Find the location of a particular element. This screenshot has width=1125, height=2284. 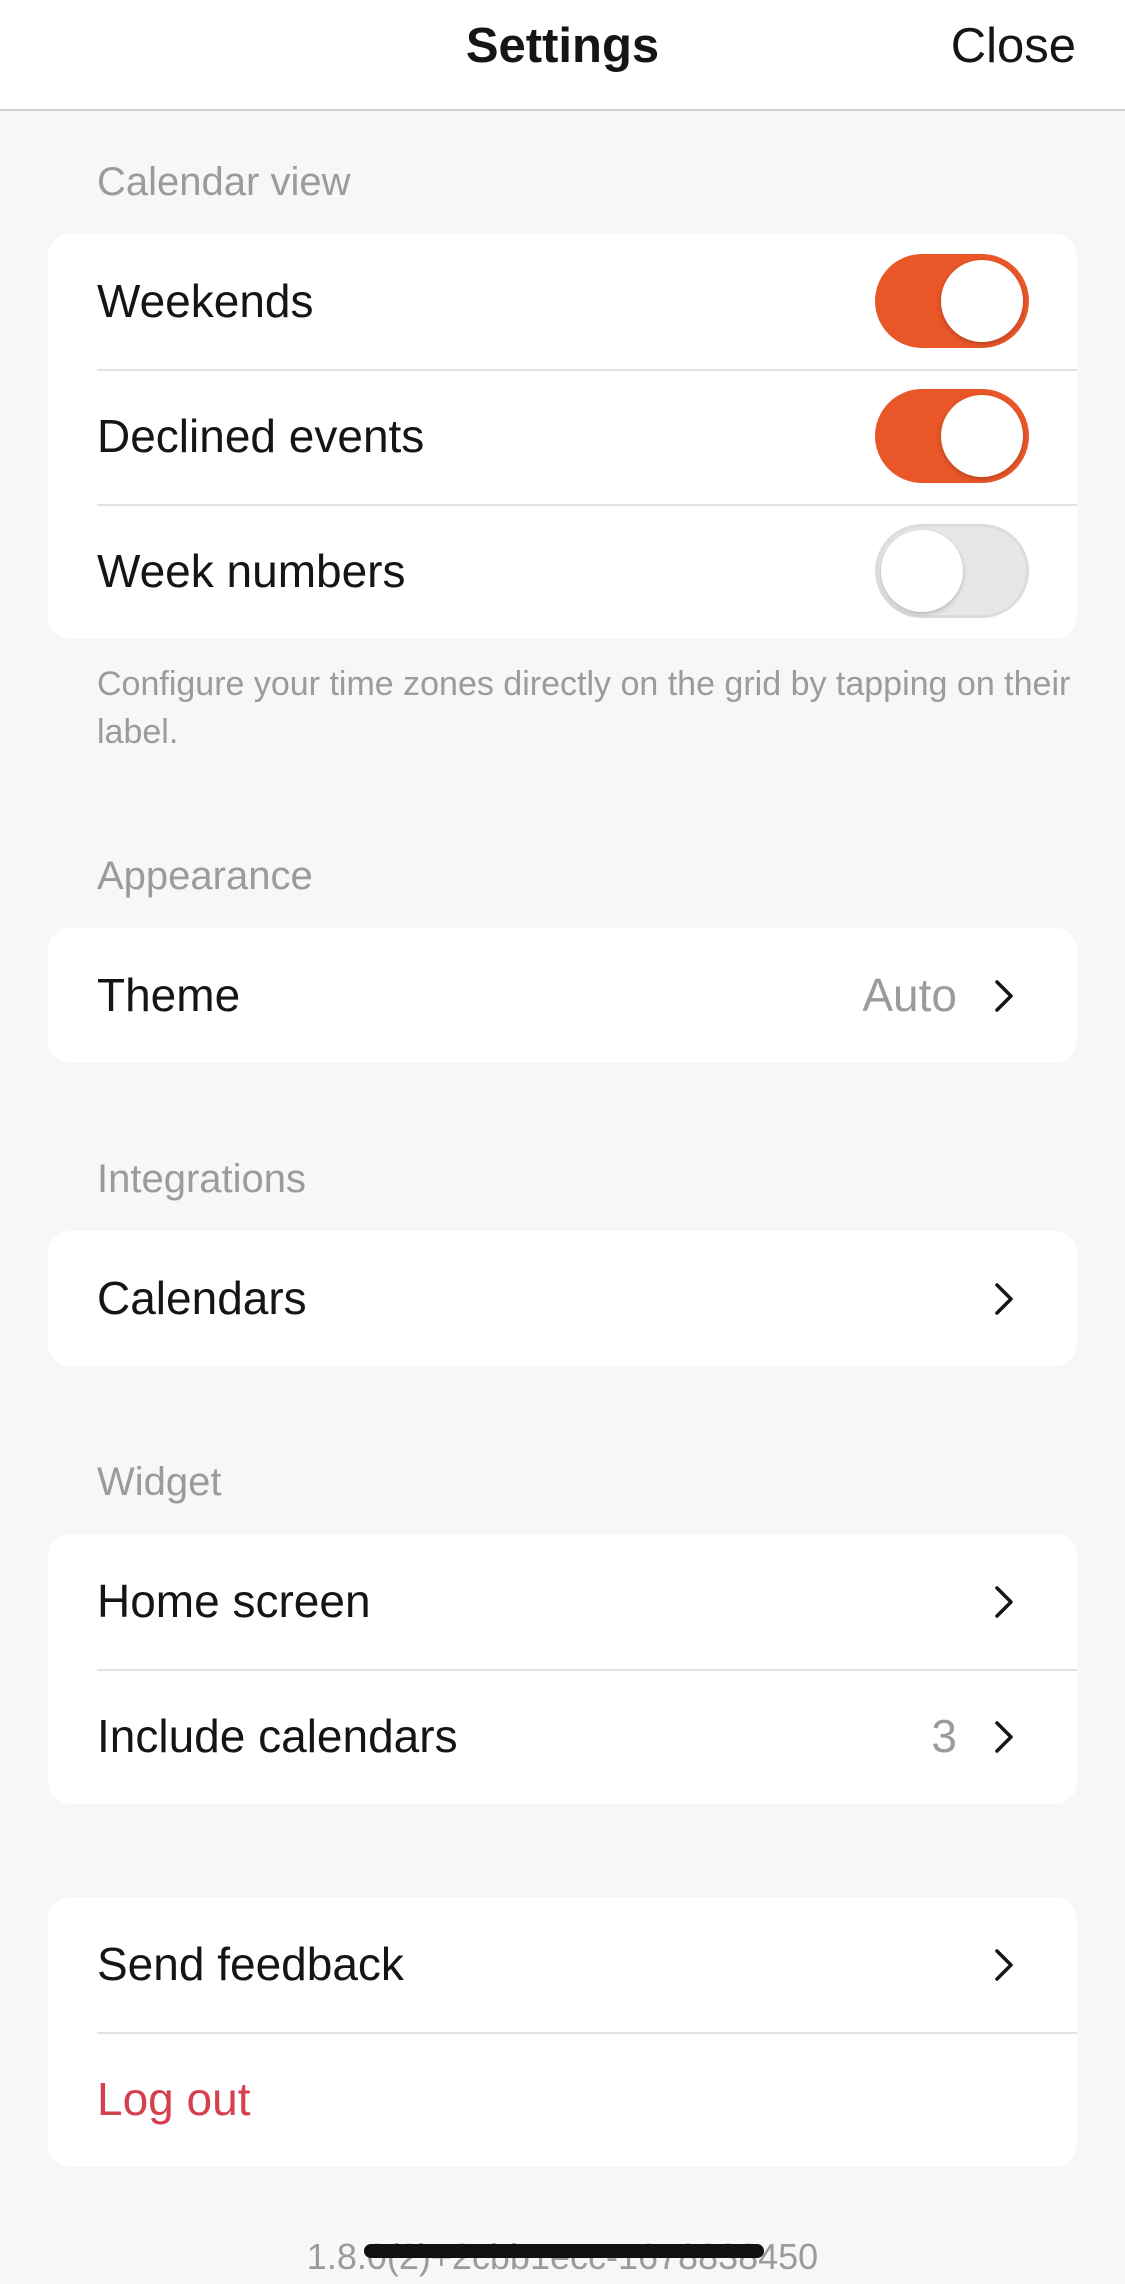

declined-events-label: Declined events is located at coordinates (261, 436).